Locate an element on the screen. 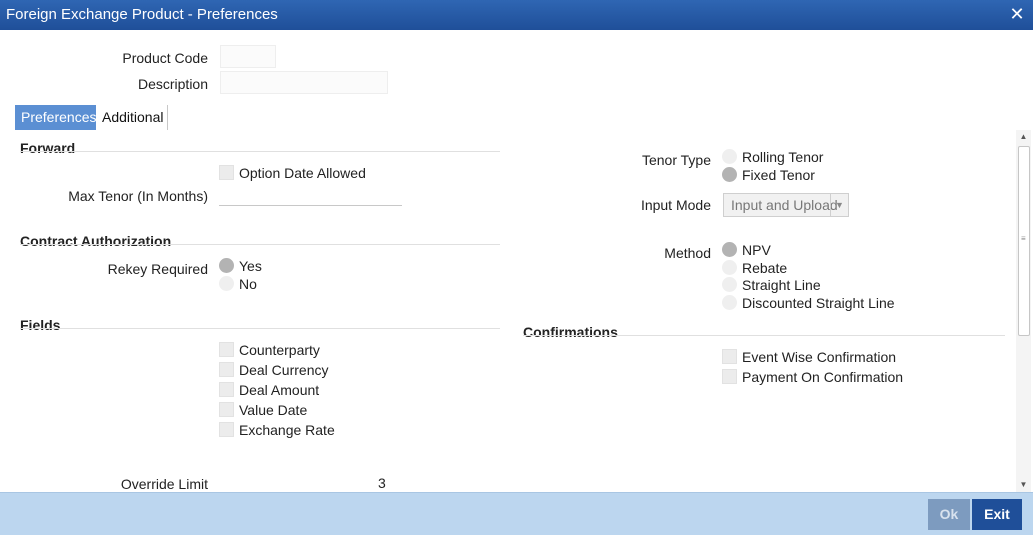  override-limit-value: 3 is located at coordinates (382, 483).